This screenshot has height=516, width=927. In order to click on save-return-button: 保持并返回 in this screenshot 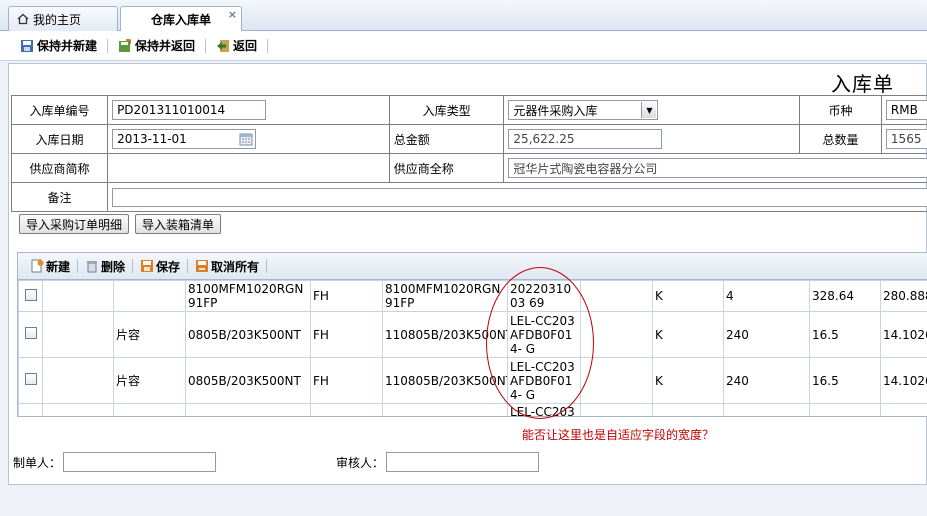, I will do `click(156, 46)`.